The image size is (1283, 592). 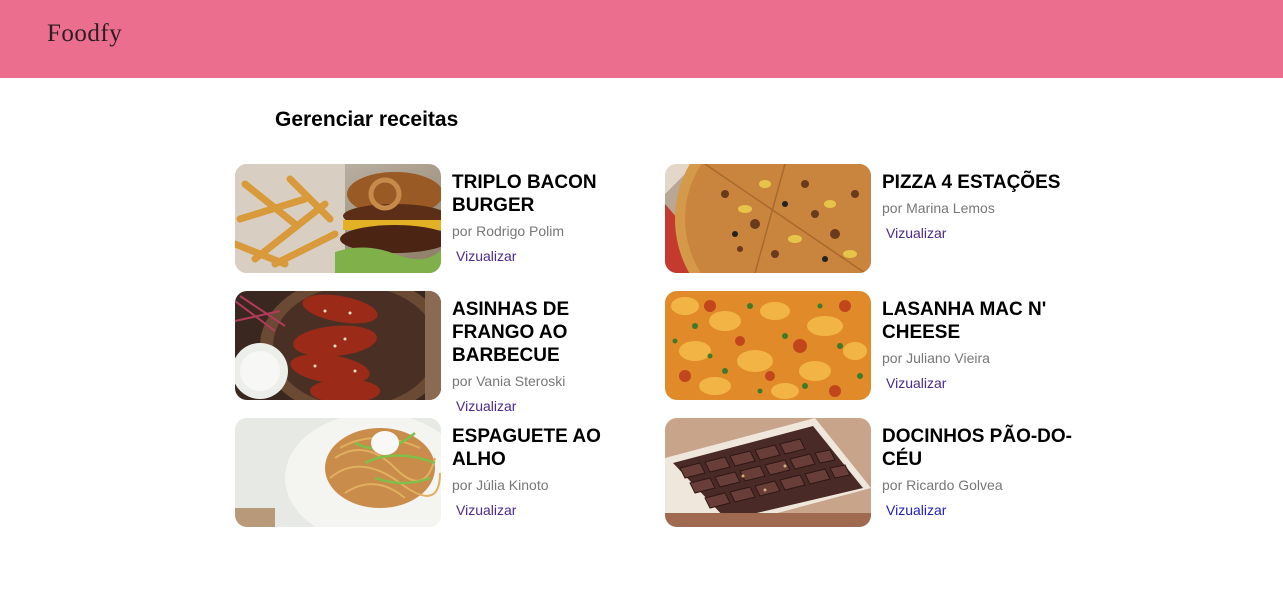 I want to click on recipe-image-pizza, so click(x=768, y=218).